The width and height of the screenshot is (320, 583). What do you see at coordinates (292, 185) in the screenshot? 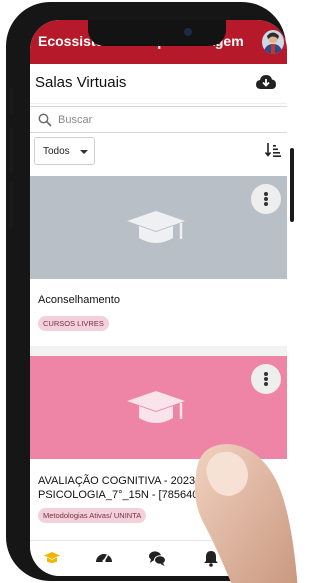
I see `power-button` at bounding box center [292, 185].